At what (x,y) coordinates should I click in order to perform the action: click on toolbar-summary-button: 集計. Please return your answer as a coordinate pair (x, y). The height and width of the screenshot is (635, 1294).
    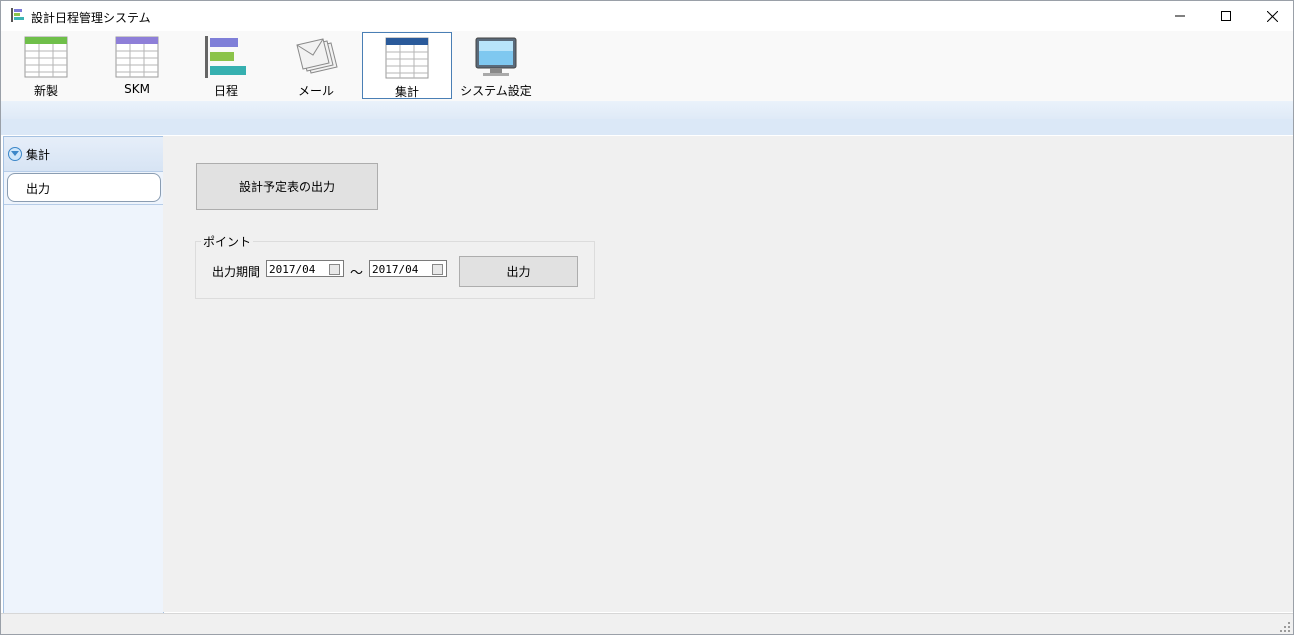
    Looking at the image, I should click on (407, 65).